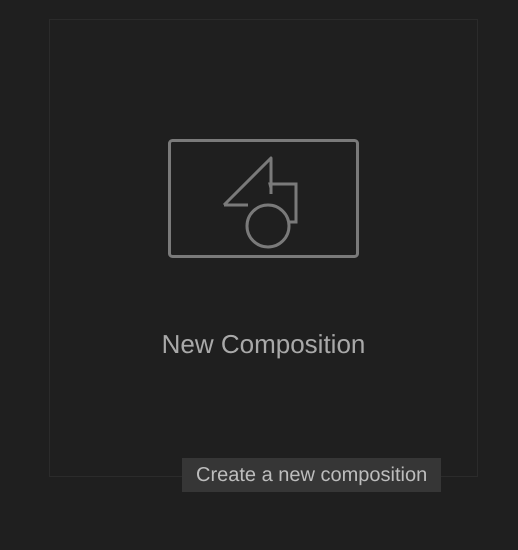 The height and width of the screenshot is (550, 518). I want to click on composition-icon, so click(263, 199).